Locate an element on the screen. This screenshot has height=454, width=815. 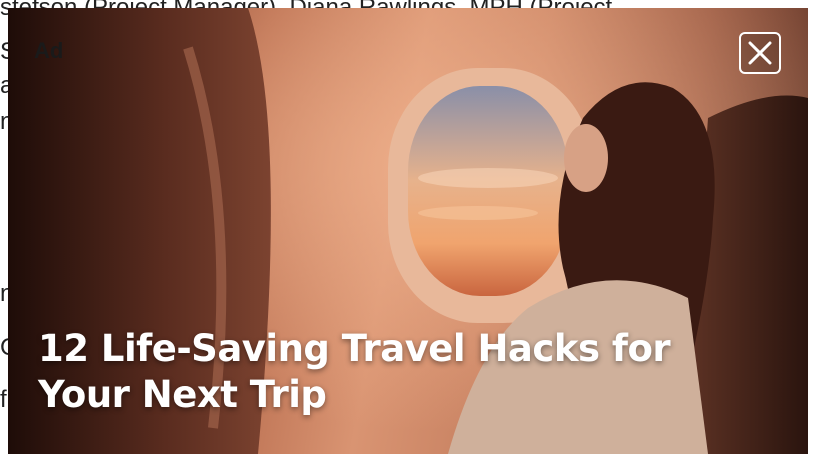
close-button is located at coordinates (760, 53).